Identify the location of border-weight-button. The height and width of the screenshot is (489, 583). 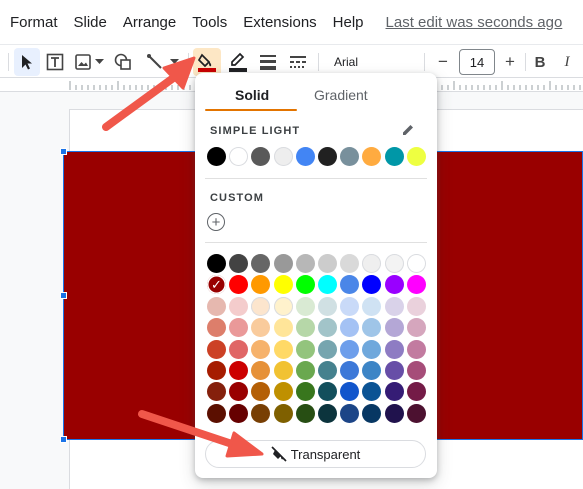
(268, 62).